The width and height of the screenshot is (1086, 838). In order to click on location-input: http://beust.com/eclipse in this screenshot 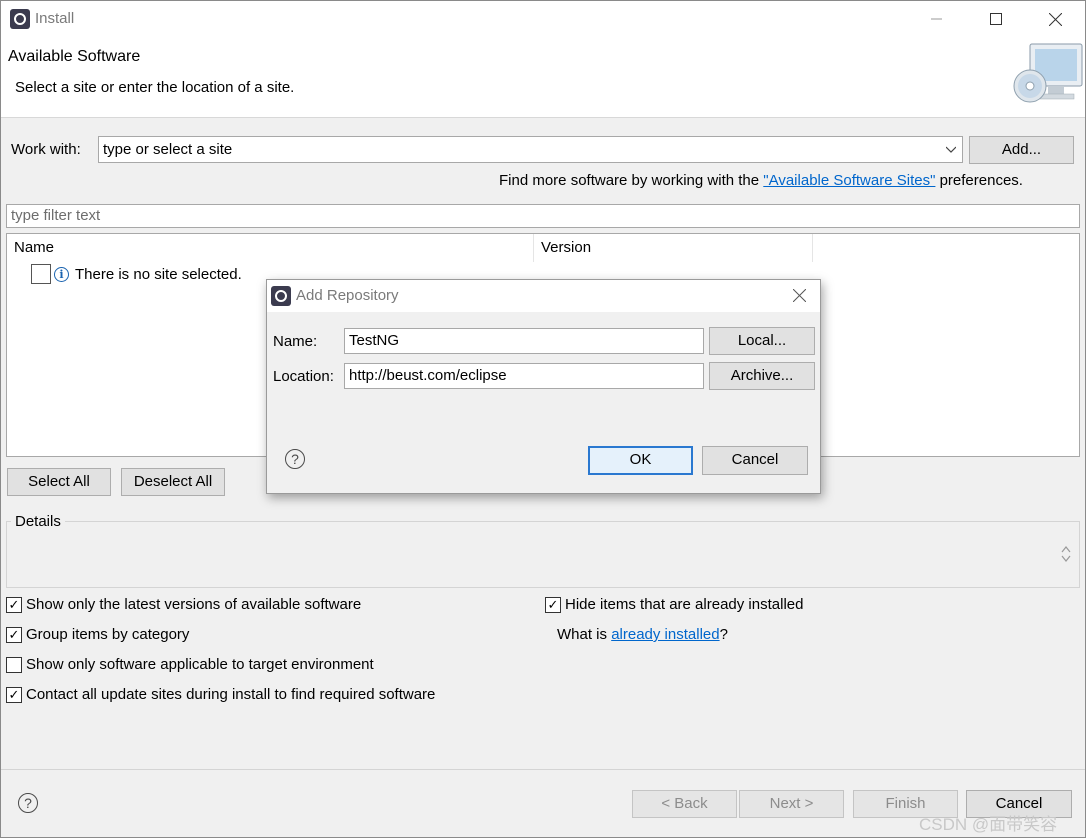, I will do `click(524, 376)`.